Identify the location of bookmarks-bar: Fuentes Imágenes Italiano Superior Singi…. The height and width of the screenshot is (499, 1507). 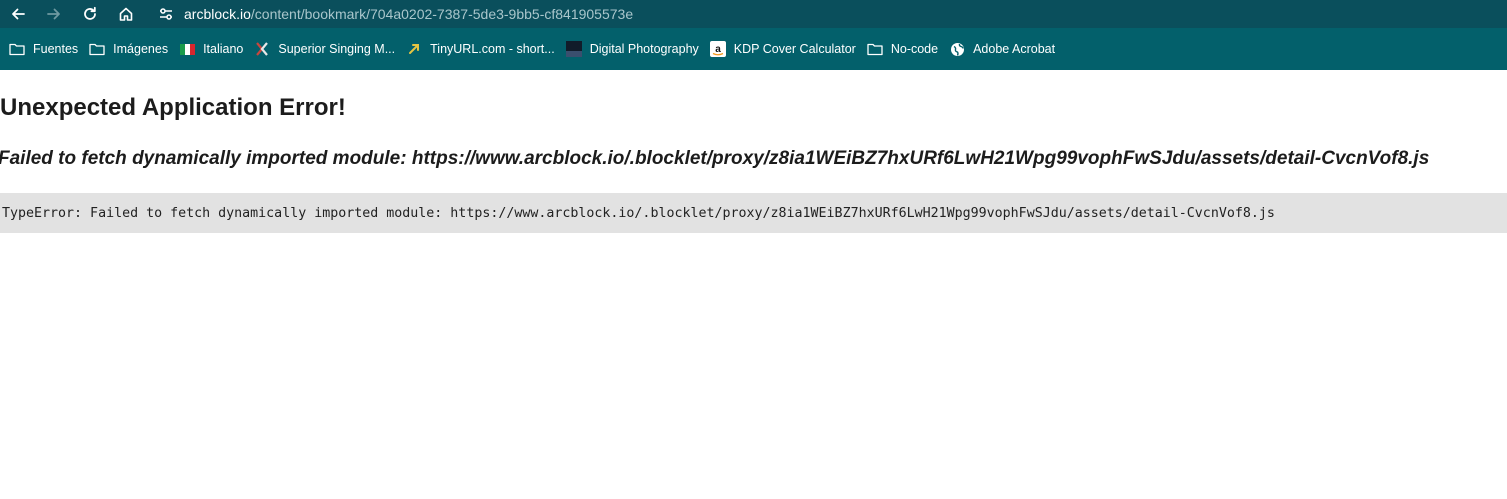
(753, 49).